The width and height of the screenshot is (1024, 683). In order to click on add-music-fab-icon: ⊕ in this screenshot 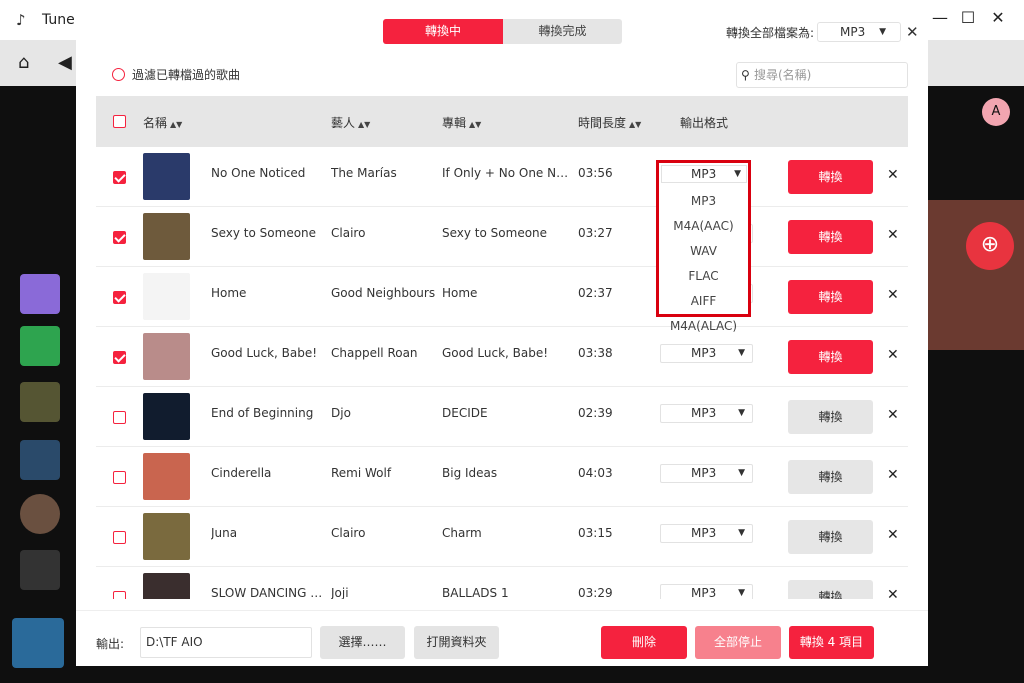, I will do `click(990, 246)`.